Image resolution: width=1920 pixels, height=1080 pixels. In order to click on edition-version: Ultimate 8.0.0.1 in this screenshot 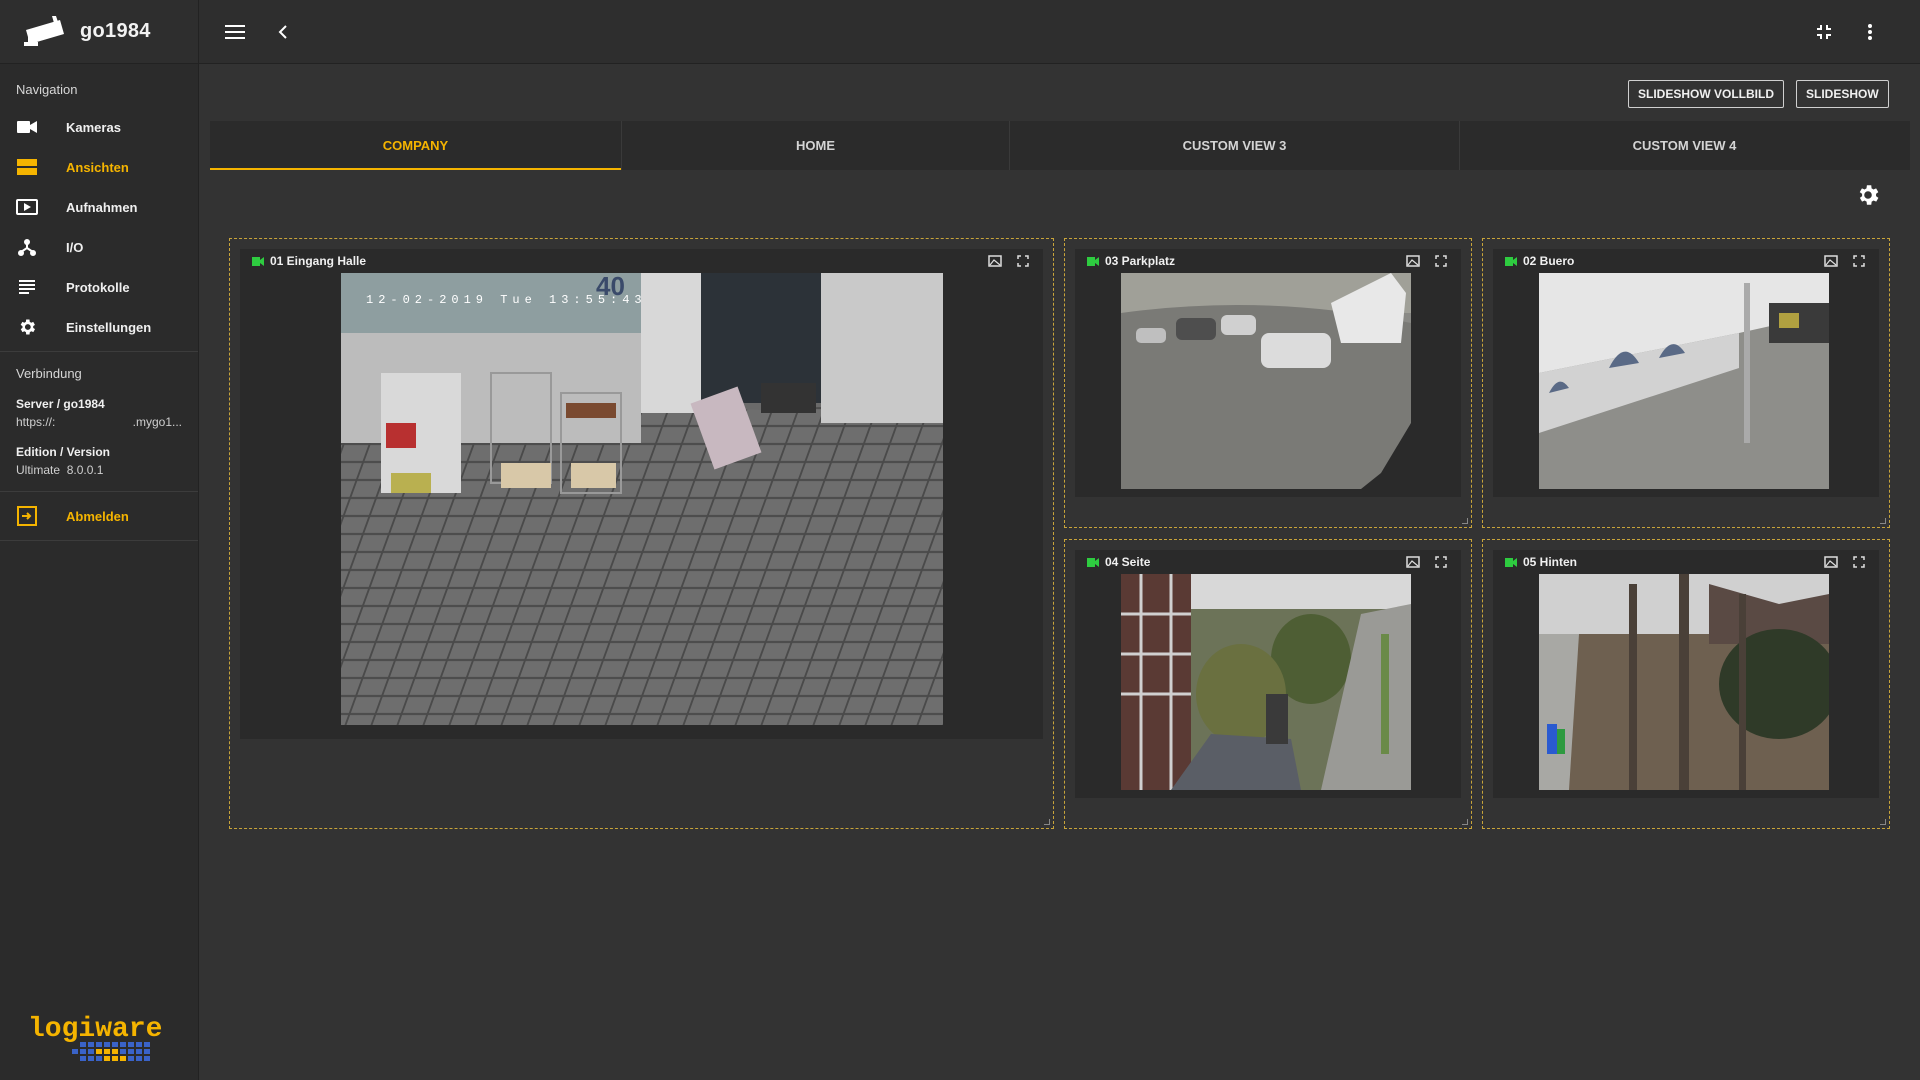, I will do `click(99, 470)`.